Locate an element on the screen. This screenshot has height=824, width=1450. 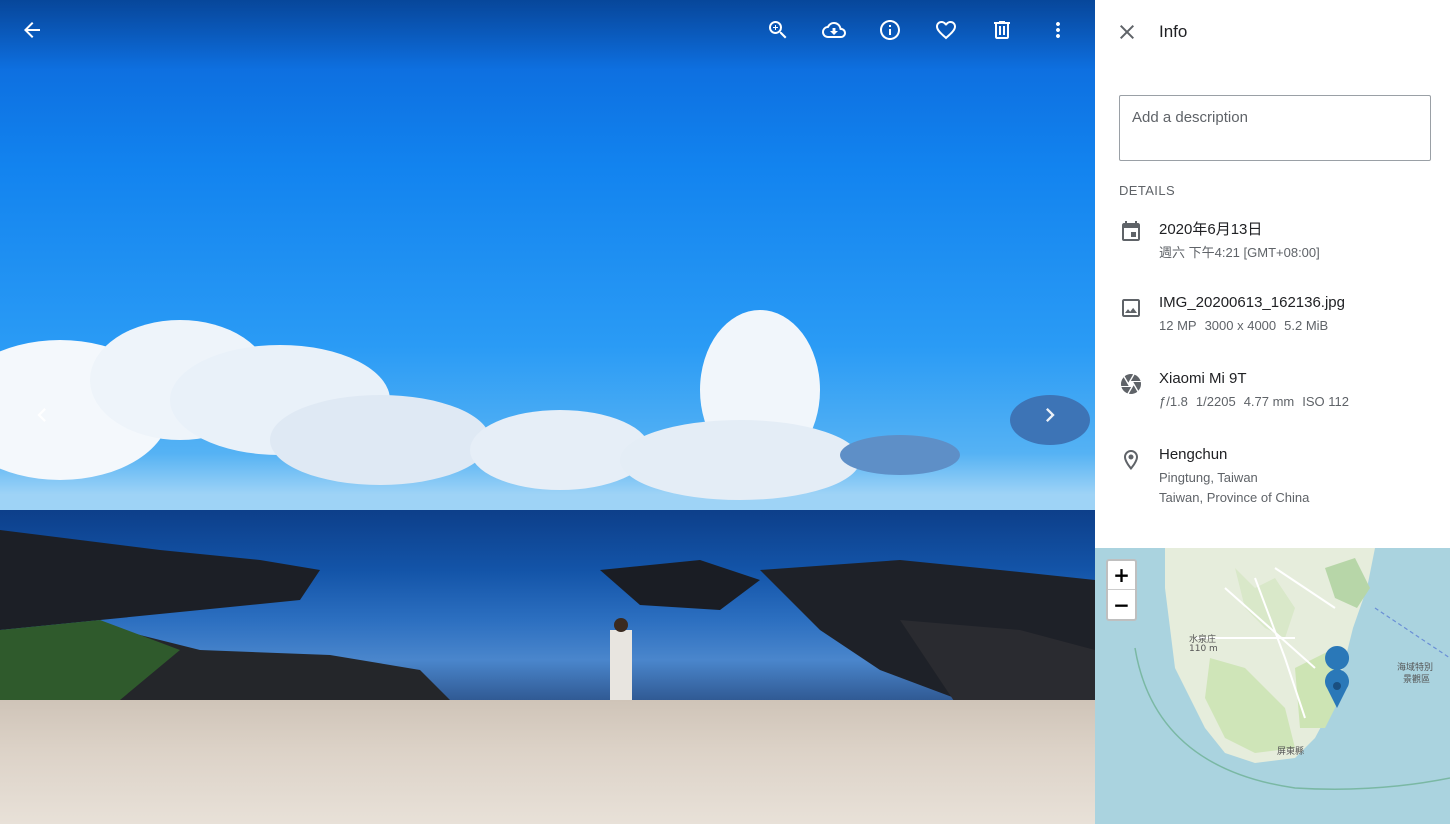
megapixels: 12 MP is located at coordinates (1178, 325).